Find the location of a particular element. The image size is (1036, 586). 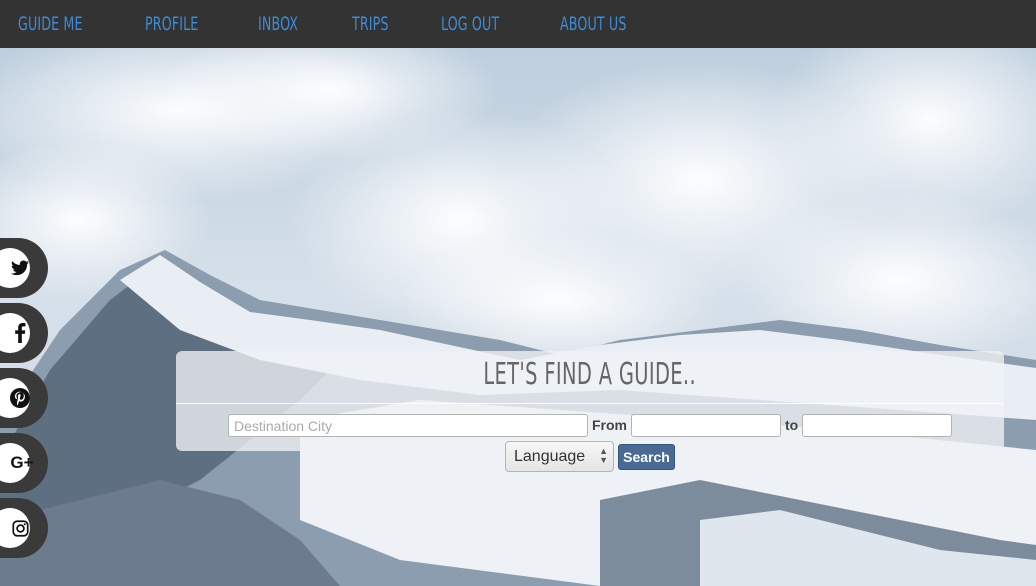

pinterest-button is located at coordinates (24, 398).